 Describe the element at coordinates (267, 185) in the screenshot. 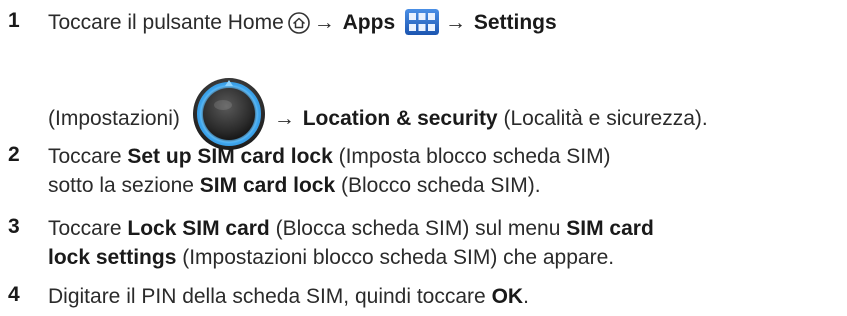

I see `sim-card-lock-label: SIM card lock` at that location.